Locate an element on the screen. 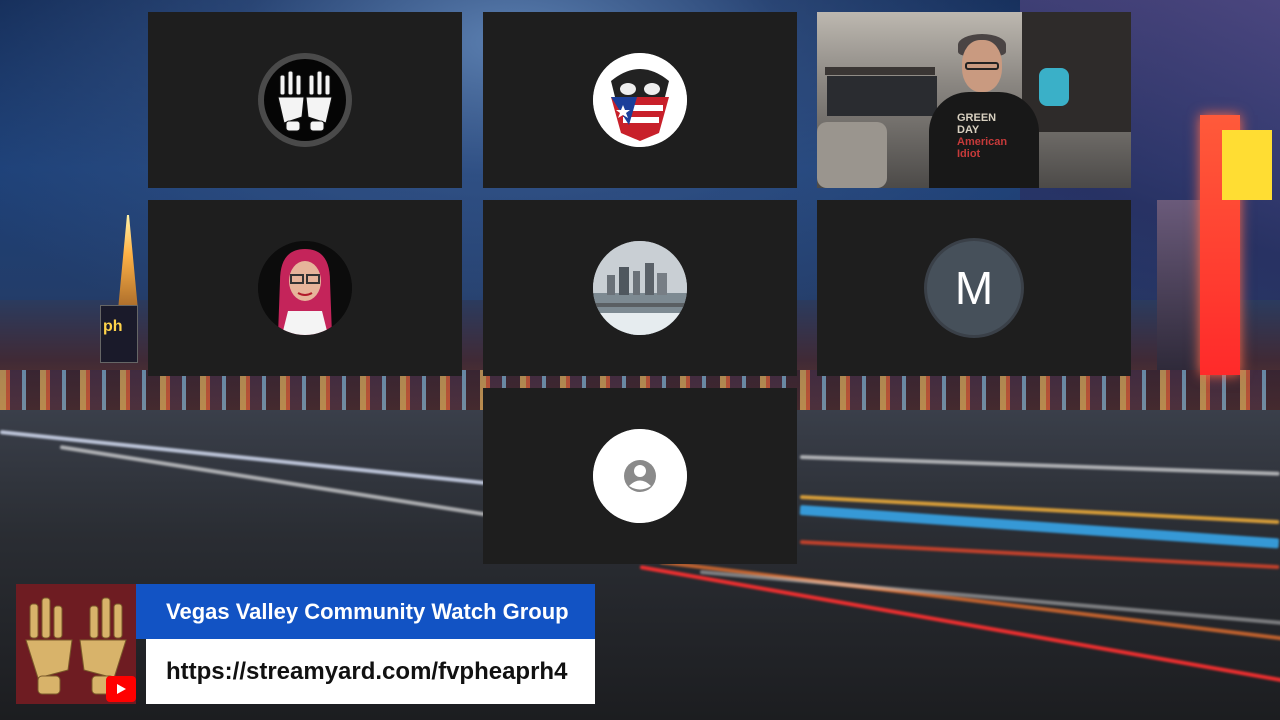 The image size is (1280, 720). bookshelf is located at coordinates (1076, 72).